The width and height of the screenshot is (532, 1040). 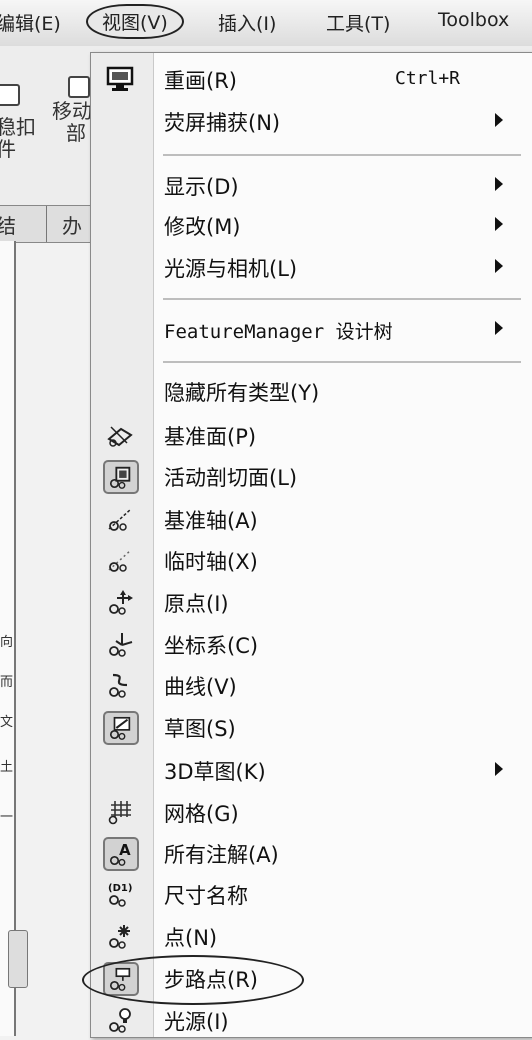 What do you see at coordinates (311, 936) in the screenshot?
I see `menu-item-points: 点(N)` at bounding box center [311, 936].